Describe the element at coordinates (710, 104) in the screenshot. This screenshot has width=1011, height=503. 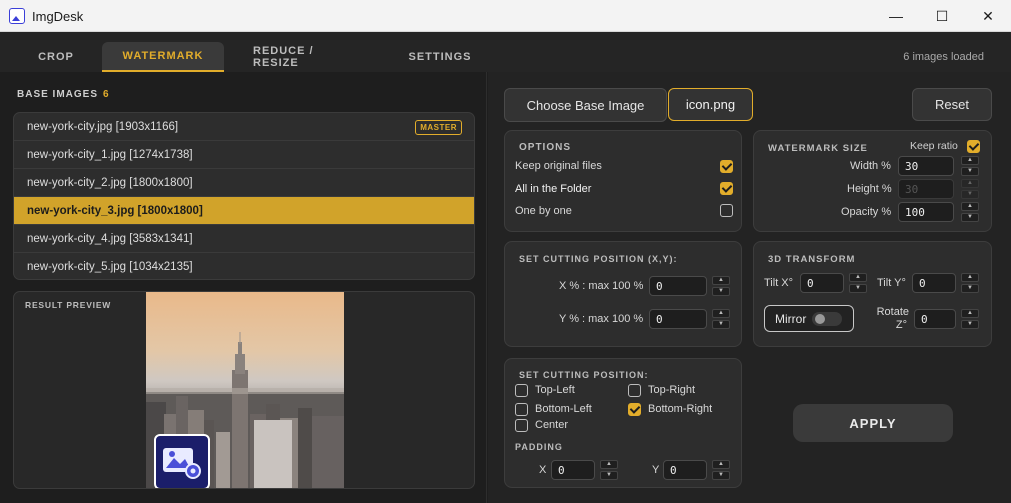
I see `icon-file-button: icon.png` at that location.